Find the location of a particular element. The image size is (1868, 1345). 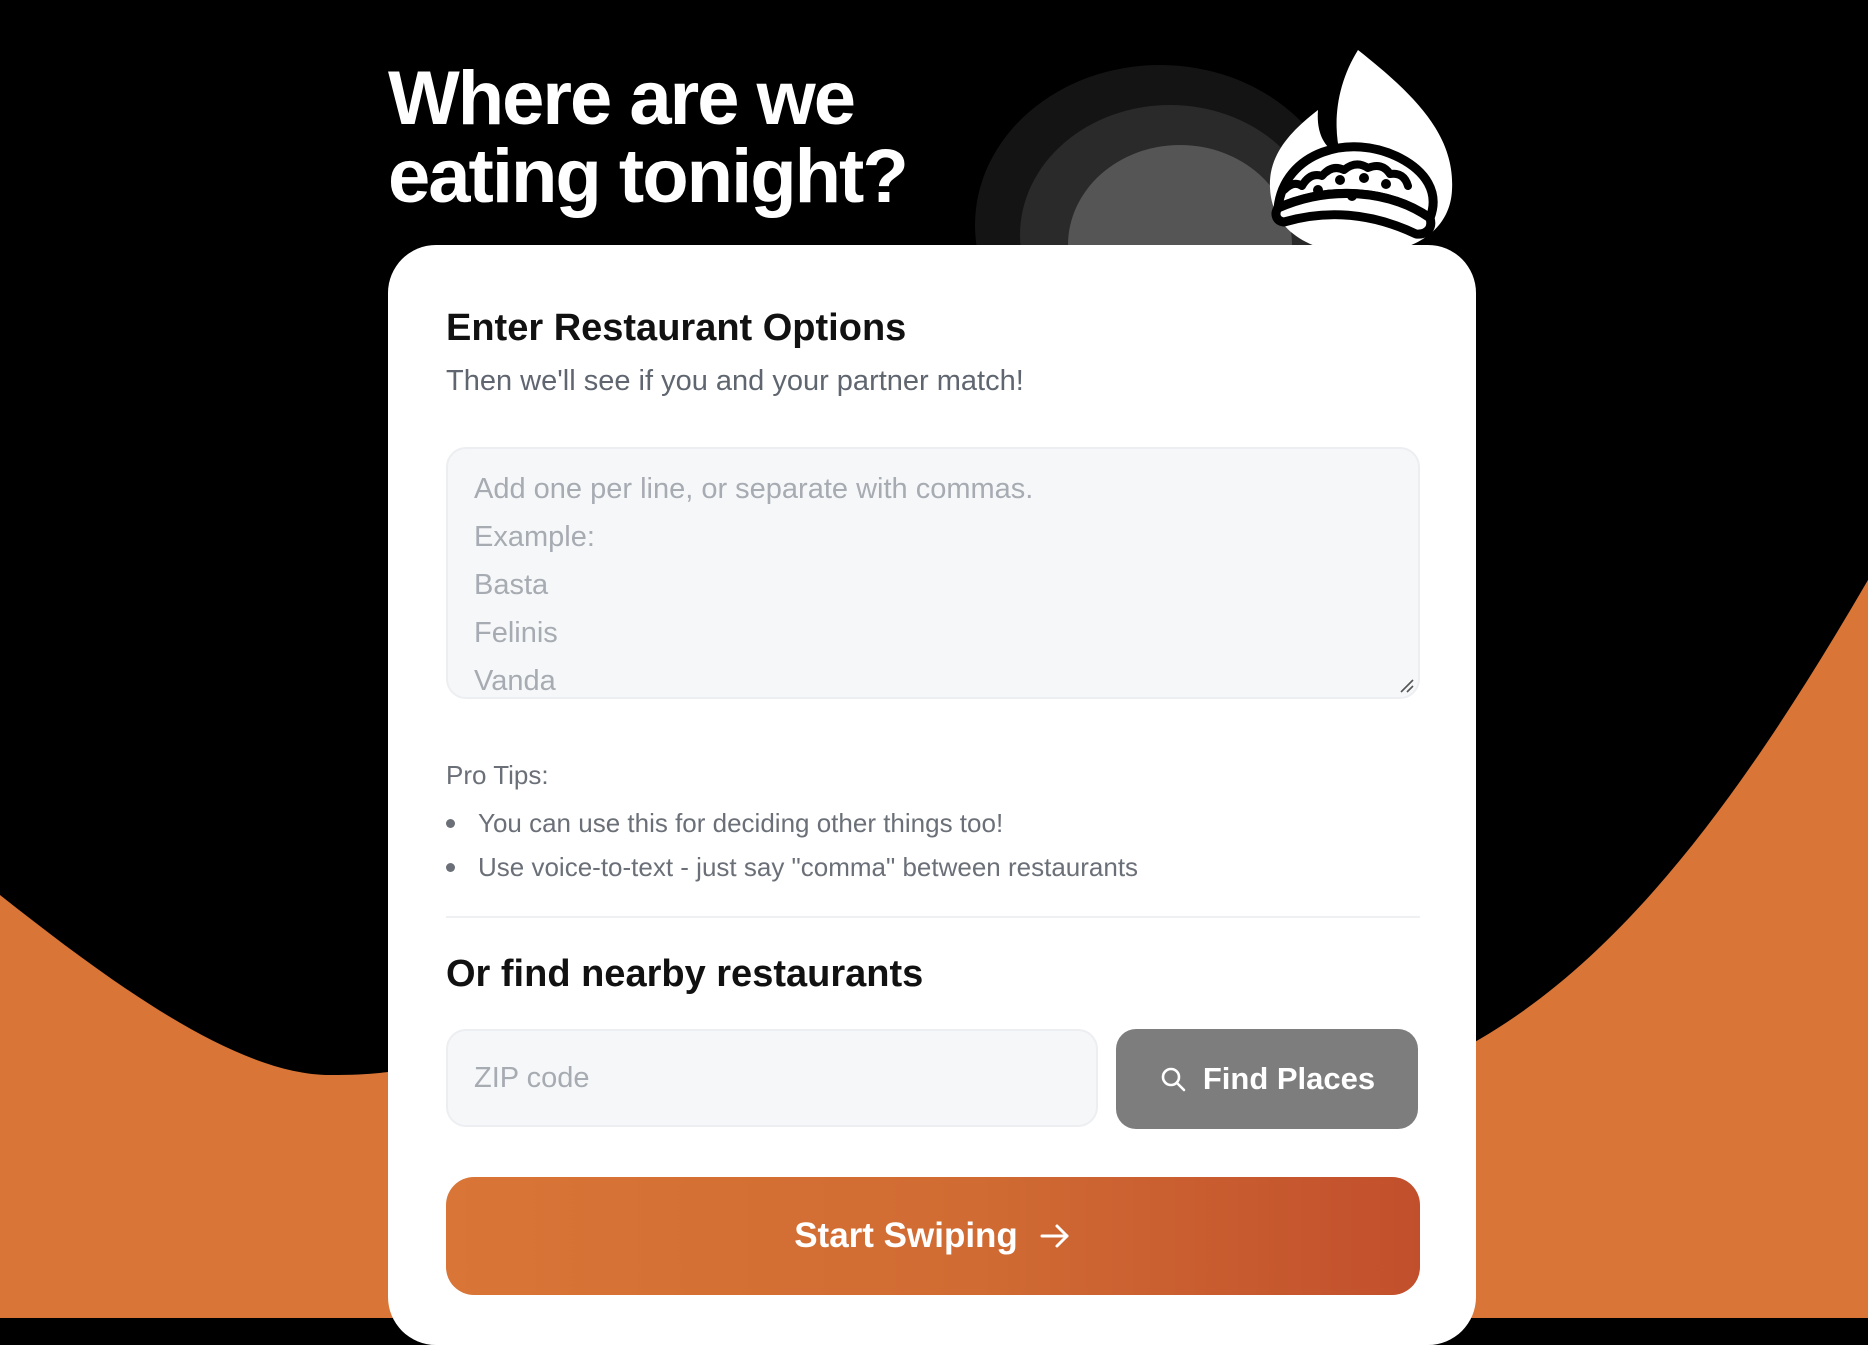

page-title: Where are we eating tonight? is located at coordinates (648, 137).